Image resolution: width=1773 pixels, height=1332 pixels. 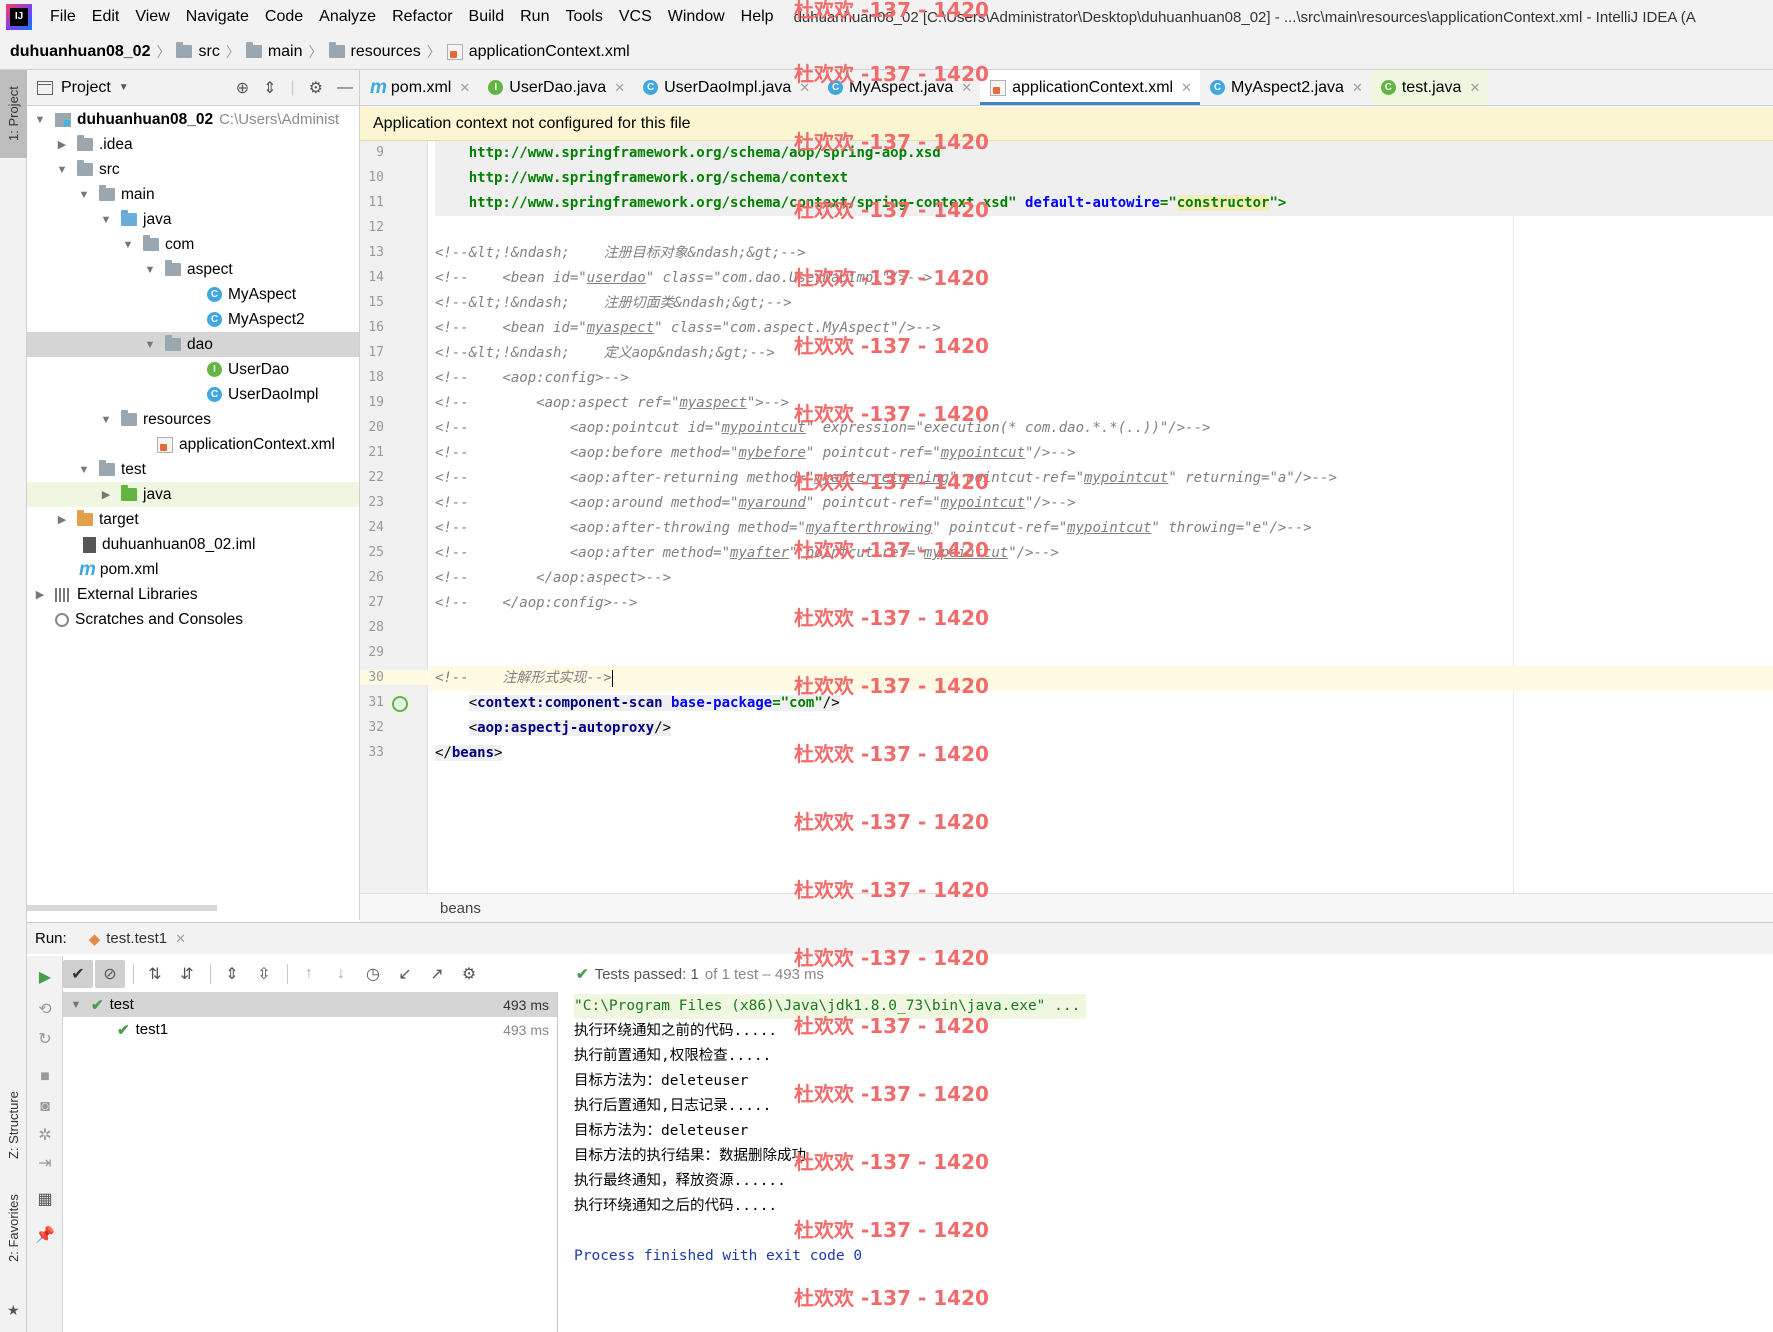 What do you see at coordinates (193, 344) in the screenshot?
I see `tree-node-dao: ▼ dao` at bounding box center [193, 344].